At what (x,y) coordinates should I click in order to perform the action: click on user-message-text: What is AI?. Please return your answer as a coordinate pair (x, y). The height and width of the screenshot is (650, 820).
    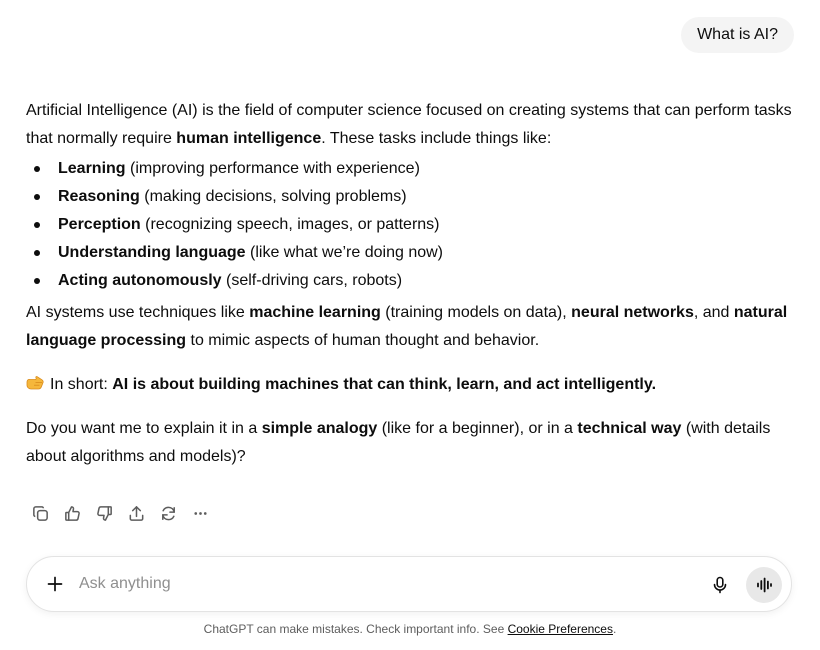
    Looking at the image, I should click on (737, 34).